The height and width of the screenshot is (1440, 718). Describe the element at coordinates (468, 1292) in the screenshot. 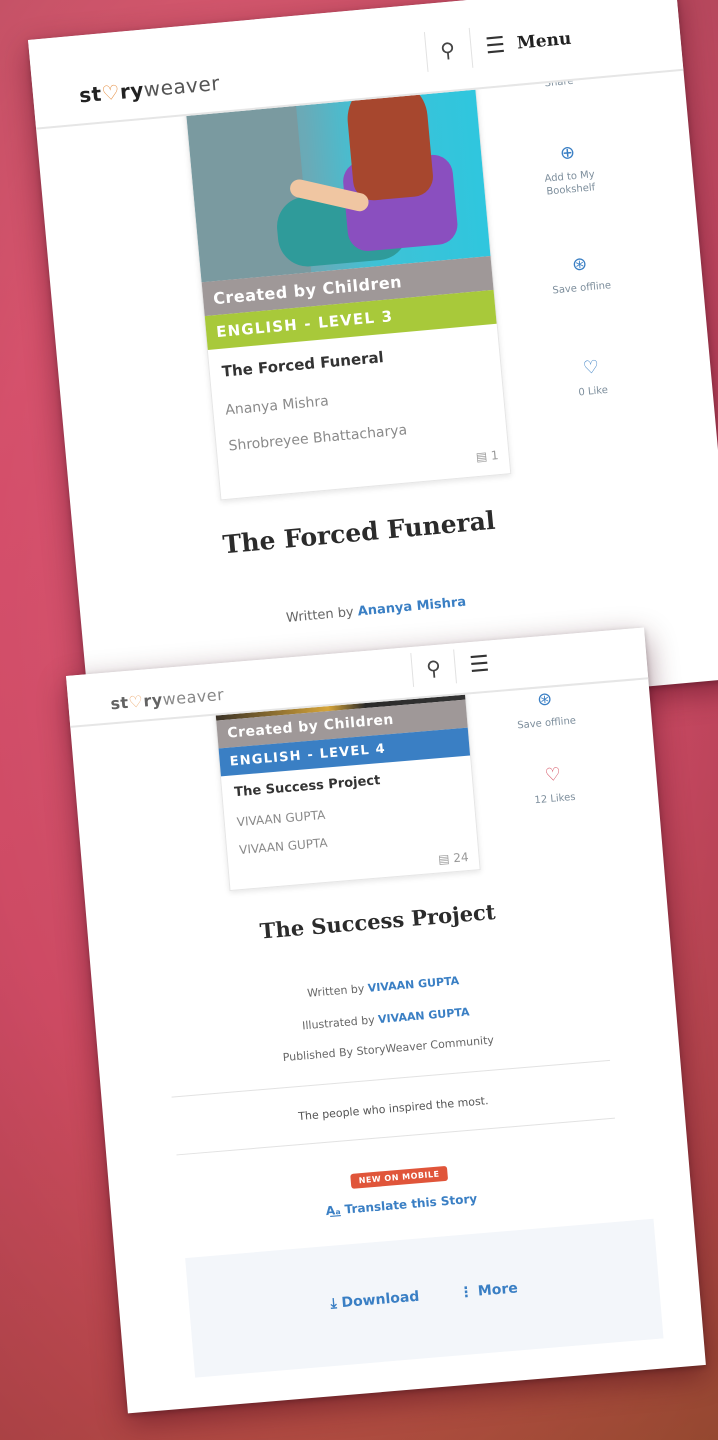

I see `more-icon: ⋮` at that location.